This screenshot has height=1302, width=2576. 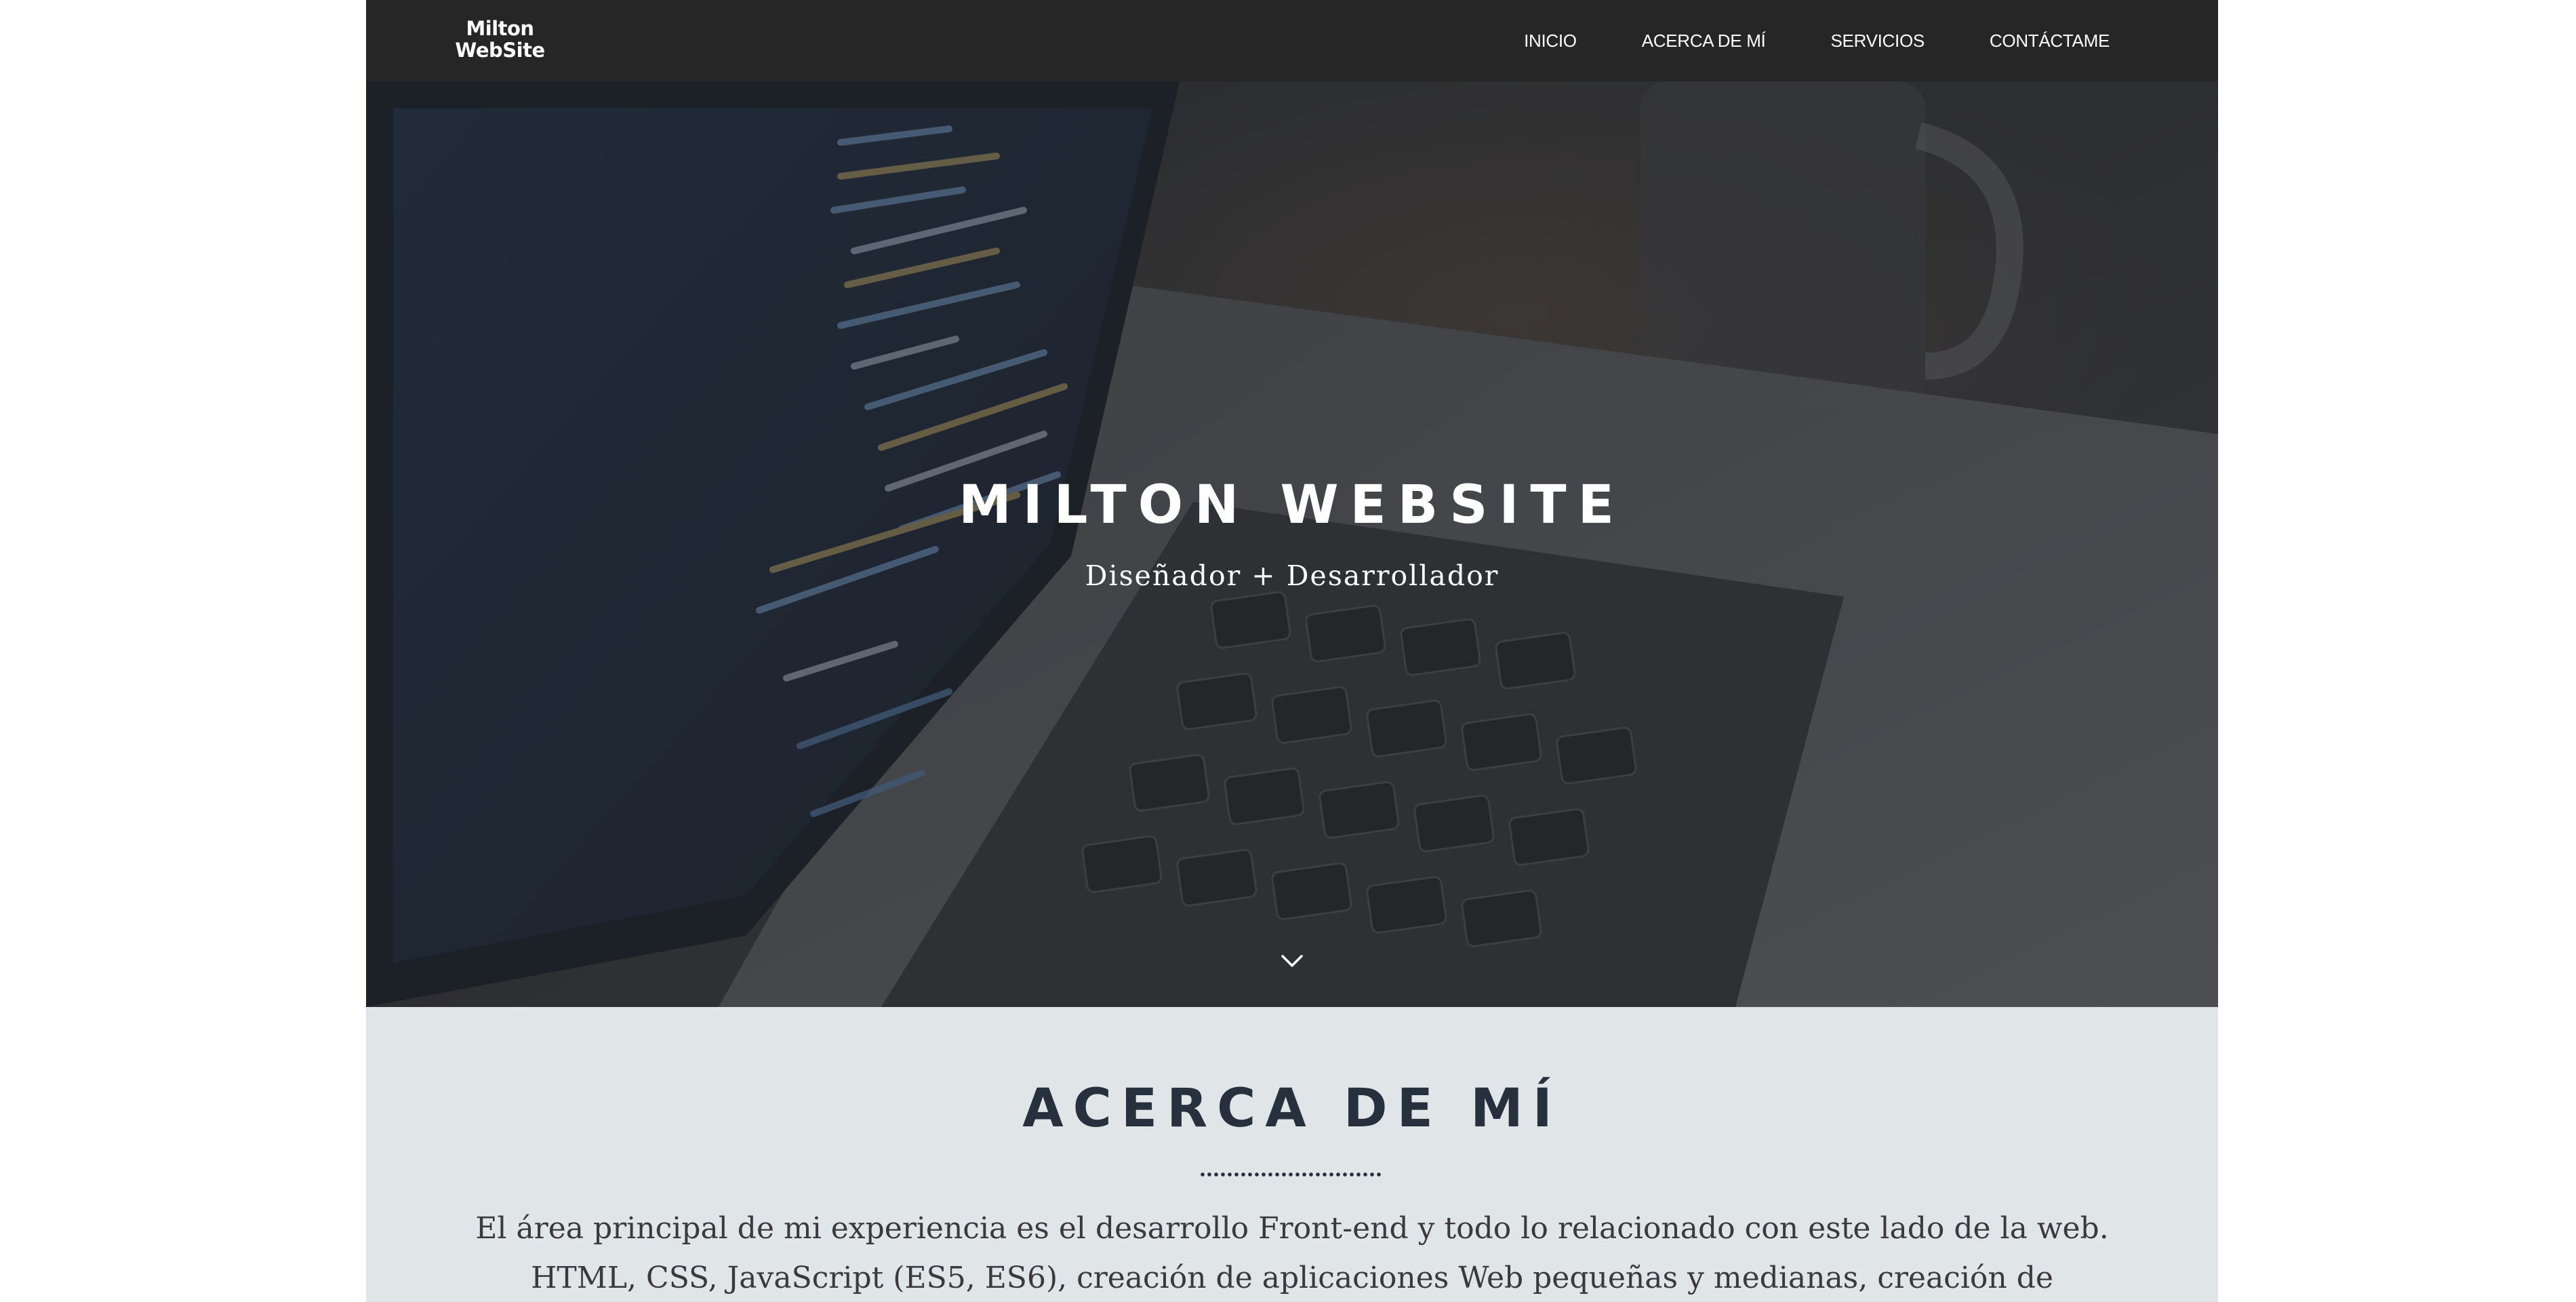 What do you see at coordinates (1290, 1174) in the screenshot?
I see `dotted-divider` at bounding box center [1290, 1174].